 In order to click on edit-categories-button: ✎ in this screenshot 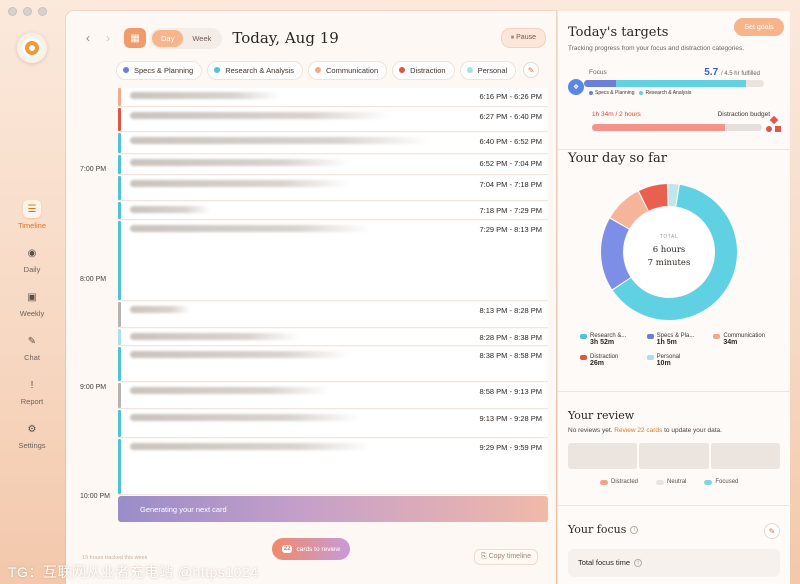, I will do `click(531, 70)`.